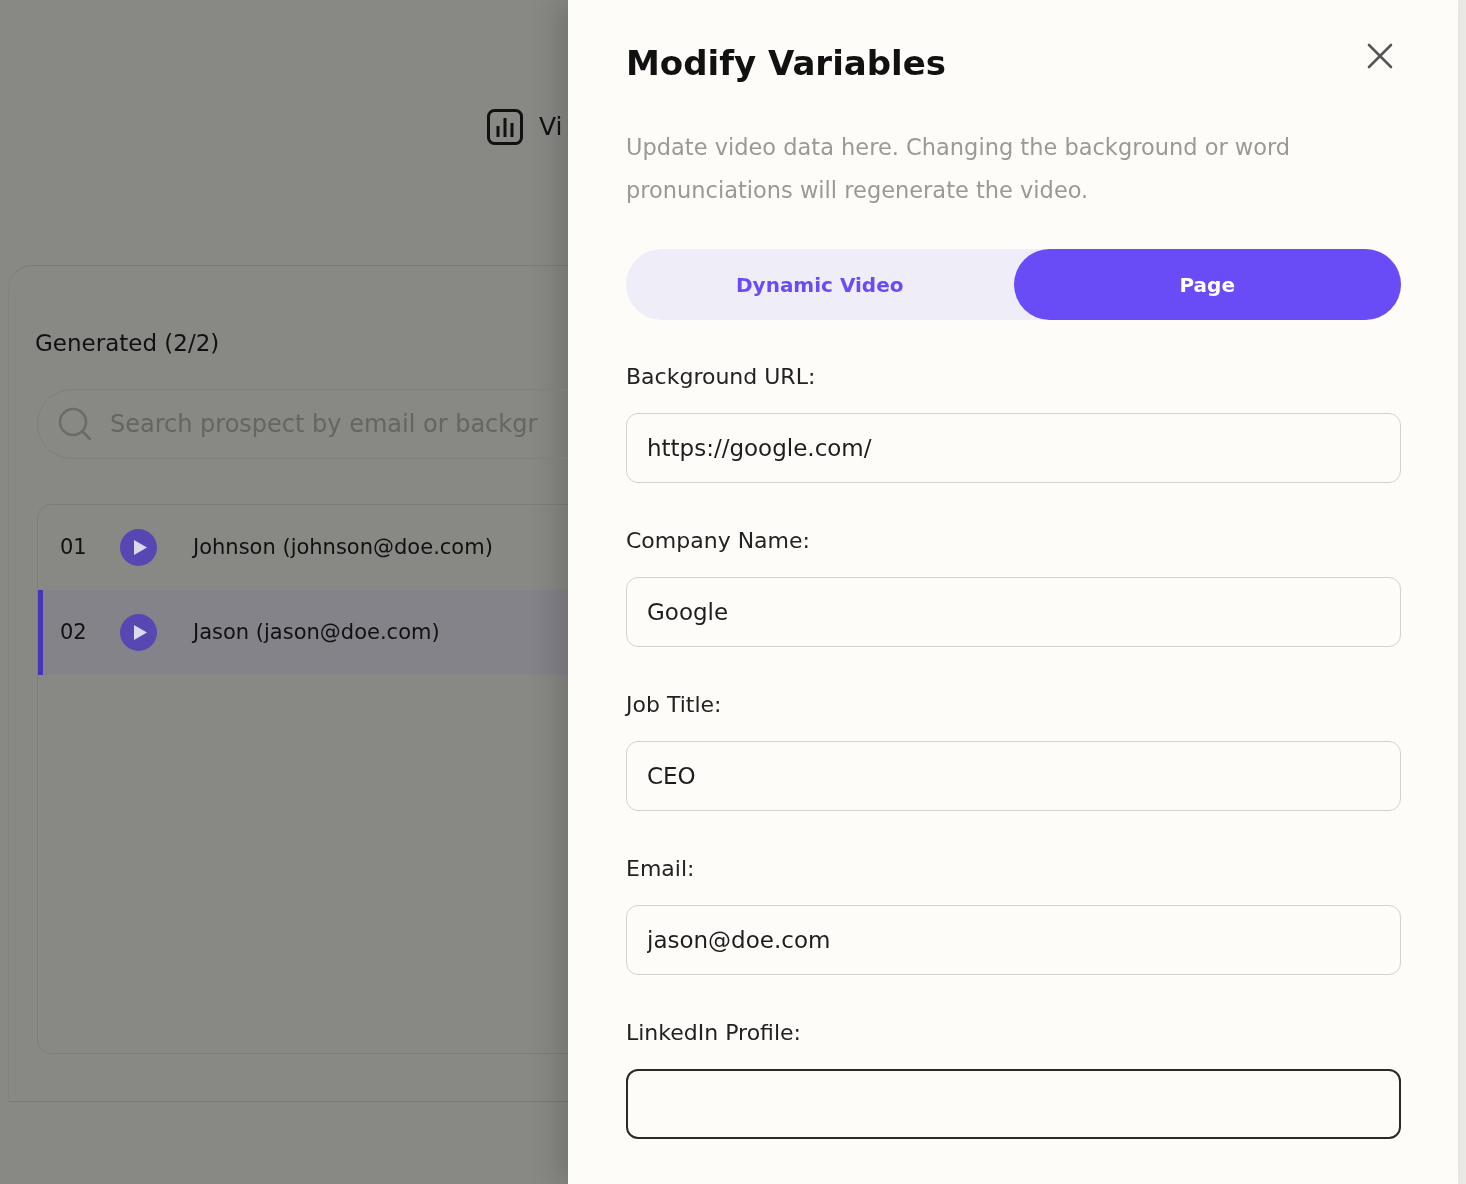 This screenshot has width=1466, height=1184. What do you see at coordinates (714, 1033) in the screenshot?
I see `field-label: LinkedIn Profile:` at bounding box center [714, 1033].